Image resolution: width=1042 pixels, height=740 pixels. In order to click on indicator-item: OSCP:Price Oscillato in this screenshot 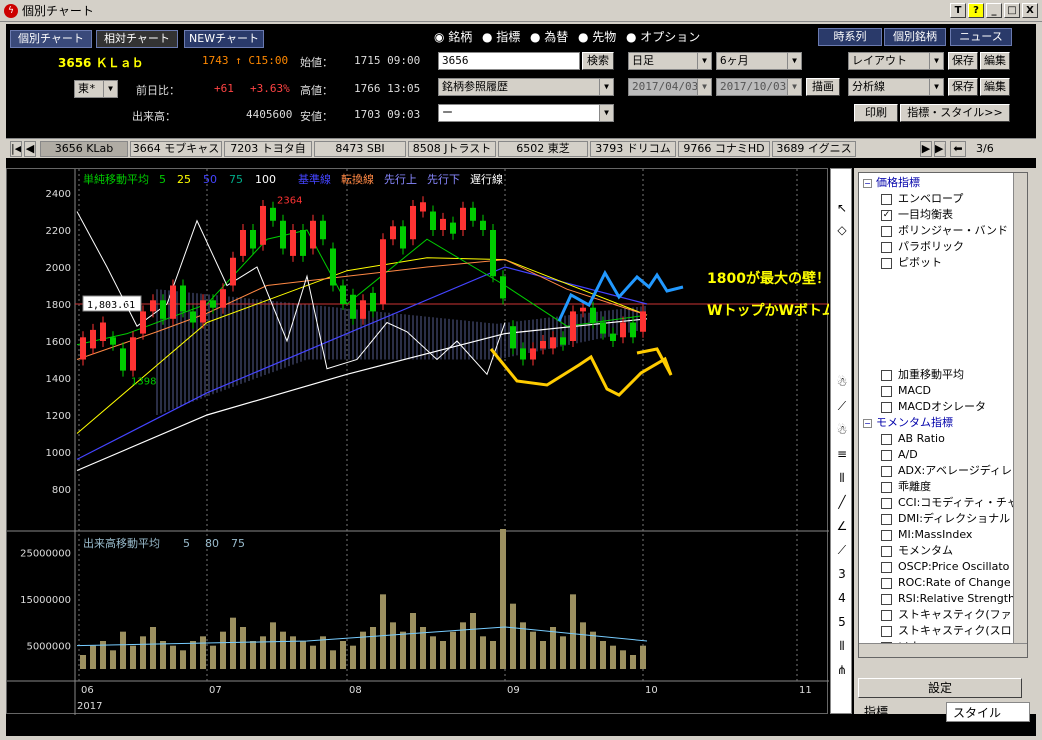, I will do `click(945, 567)`.